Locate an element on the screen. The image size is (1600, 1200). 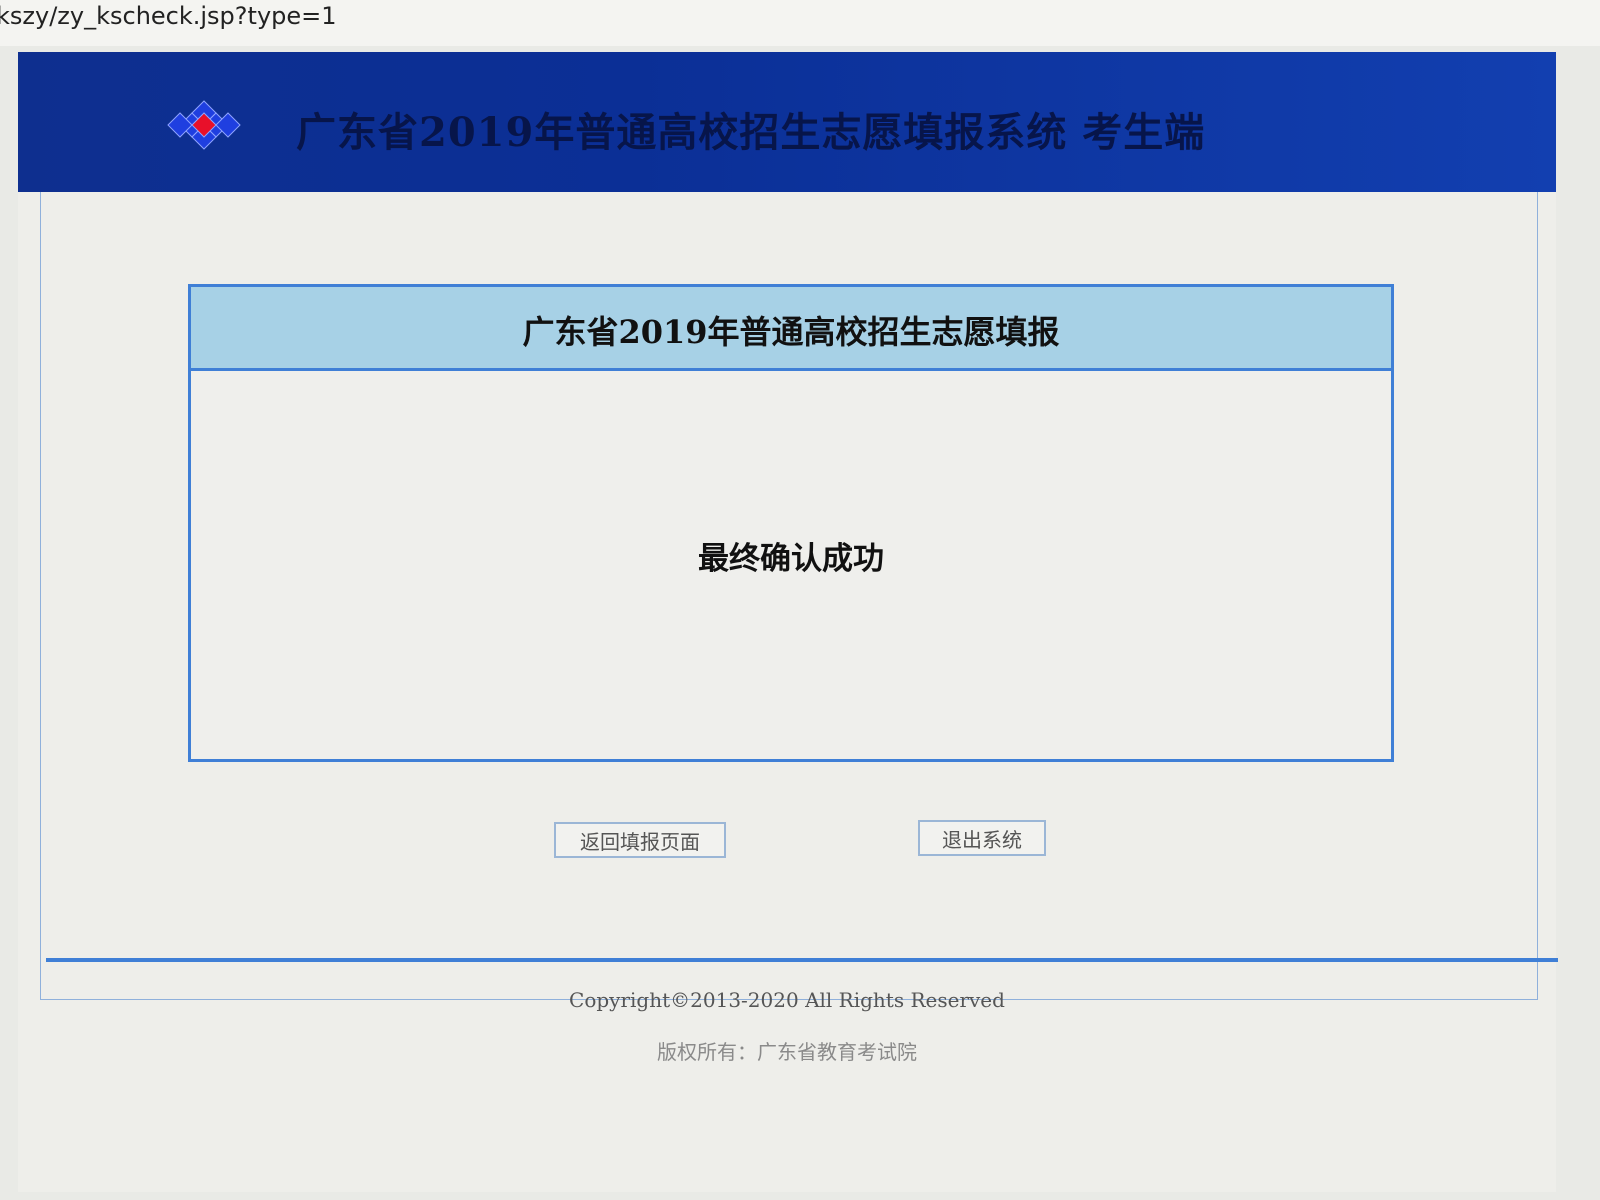
panel-header: 广东省2019年普通高校招生志愿填报 is located at coordinates (791, 329).